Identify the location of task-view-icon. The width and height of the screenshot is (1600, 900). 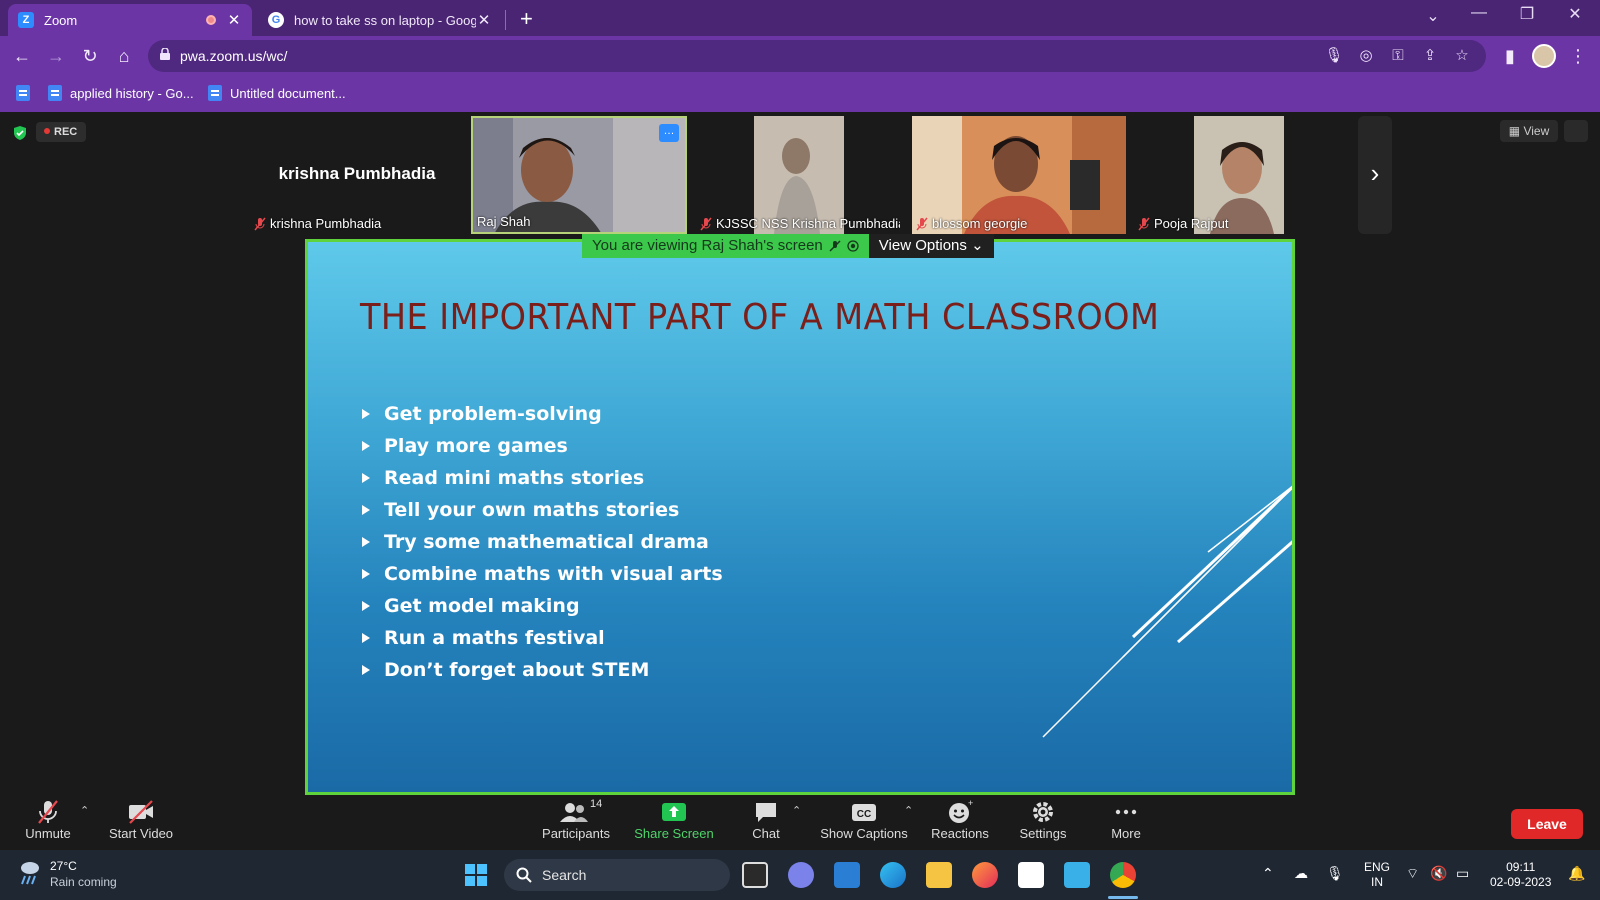
(755, 875).